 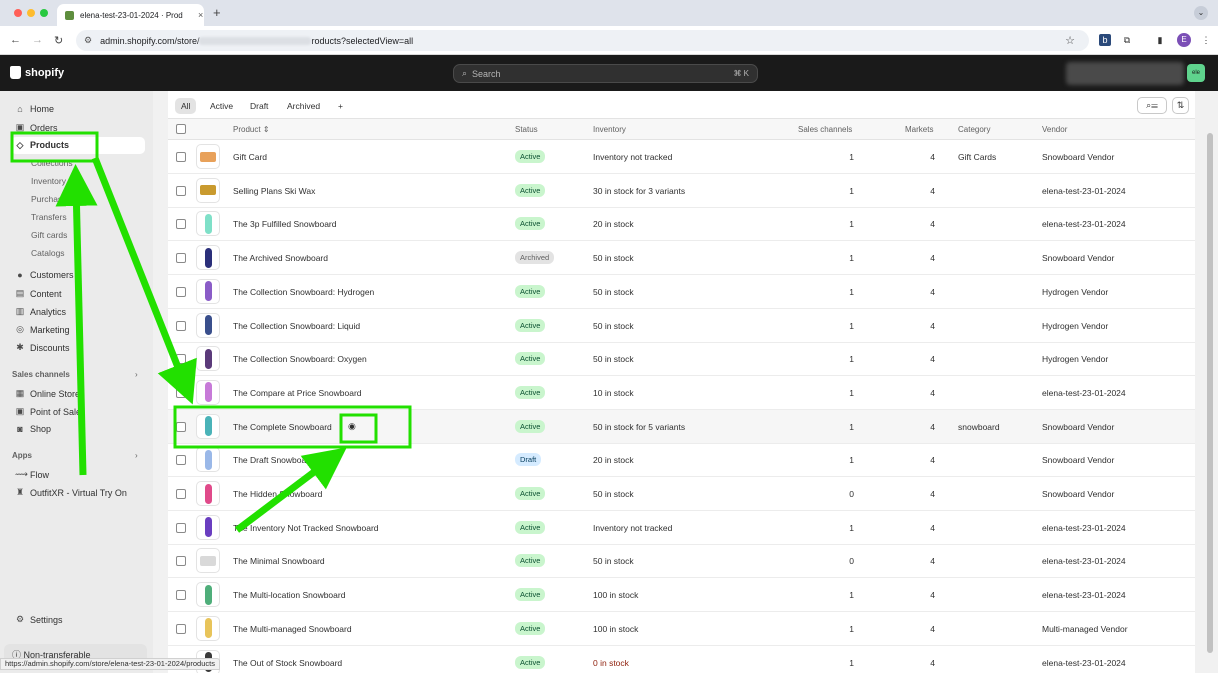 What do you see at coordinates (33, 429) in the screenshot?
I see `sidebar-item-shop: ◙ Shop` at bounding box center [33, 429].